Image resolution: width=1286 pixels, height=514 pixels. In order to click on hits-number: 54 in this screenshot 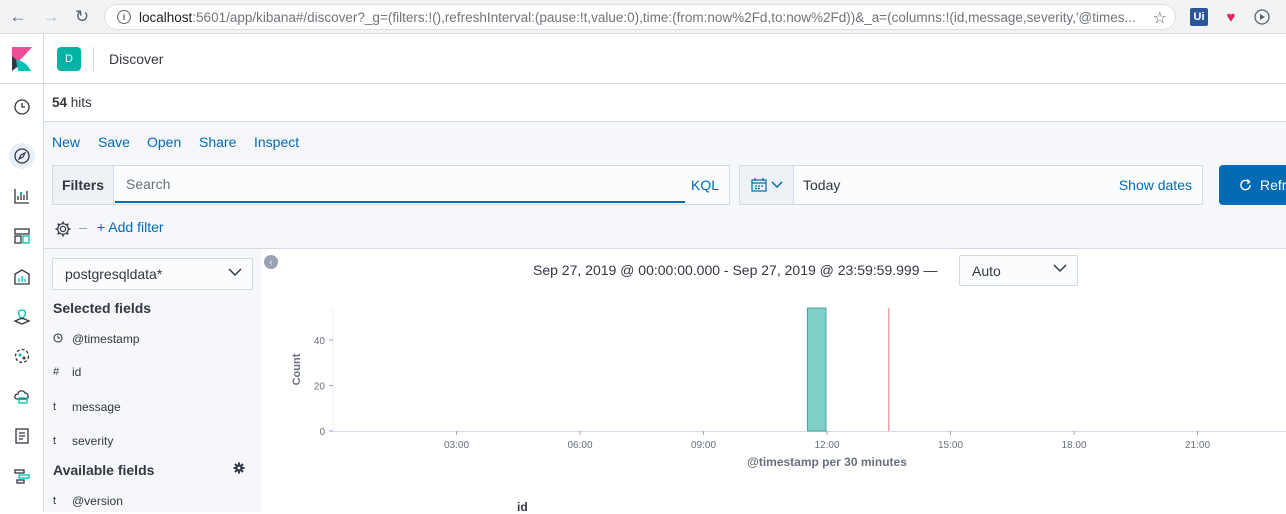, I will do `click(60, 102)`.